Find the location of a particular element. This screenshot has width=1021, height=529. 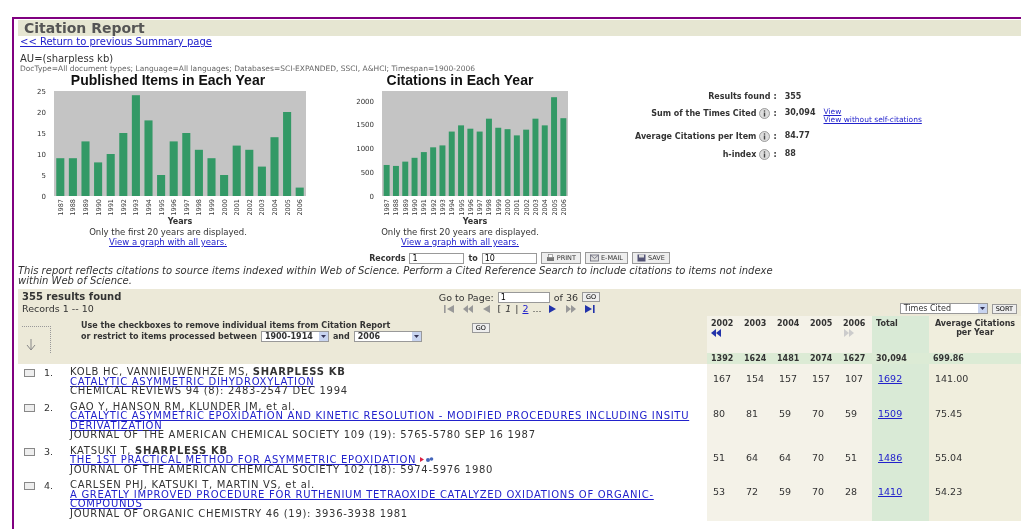

notice-text: within Web of Science. is located at coordinates (75, 281).